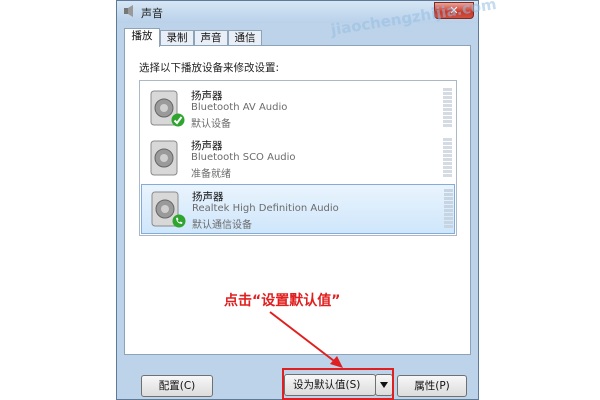 Image resolution: width=600 pixels, height=400 pixels. I want to click on device-status: 默认设备, so click(211, 124).